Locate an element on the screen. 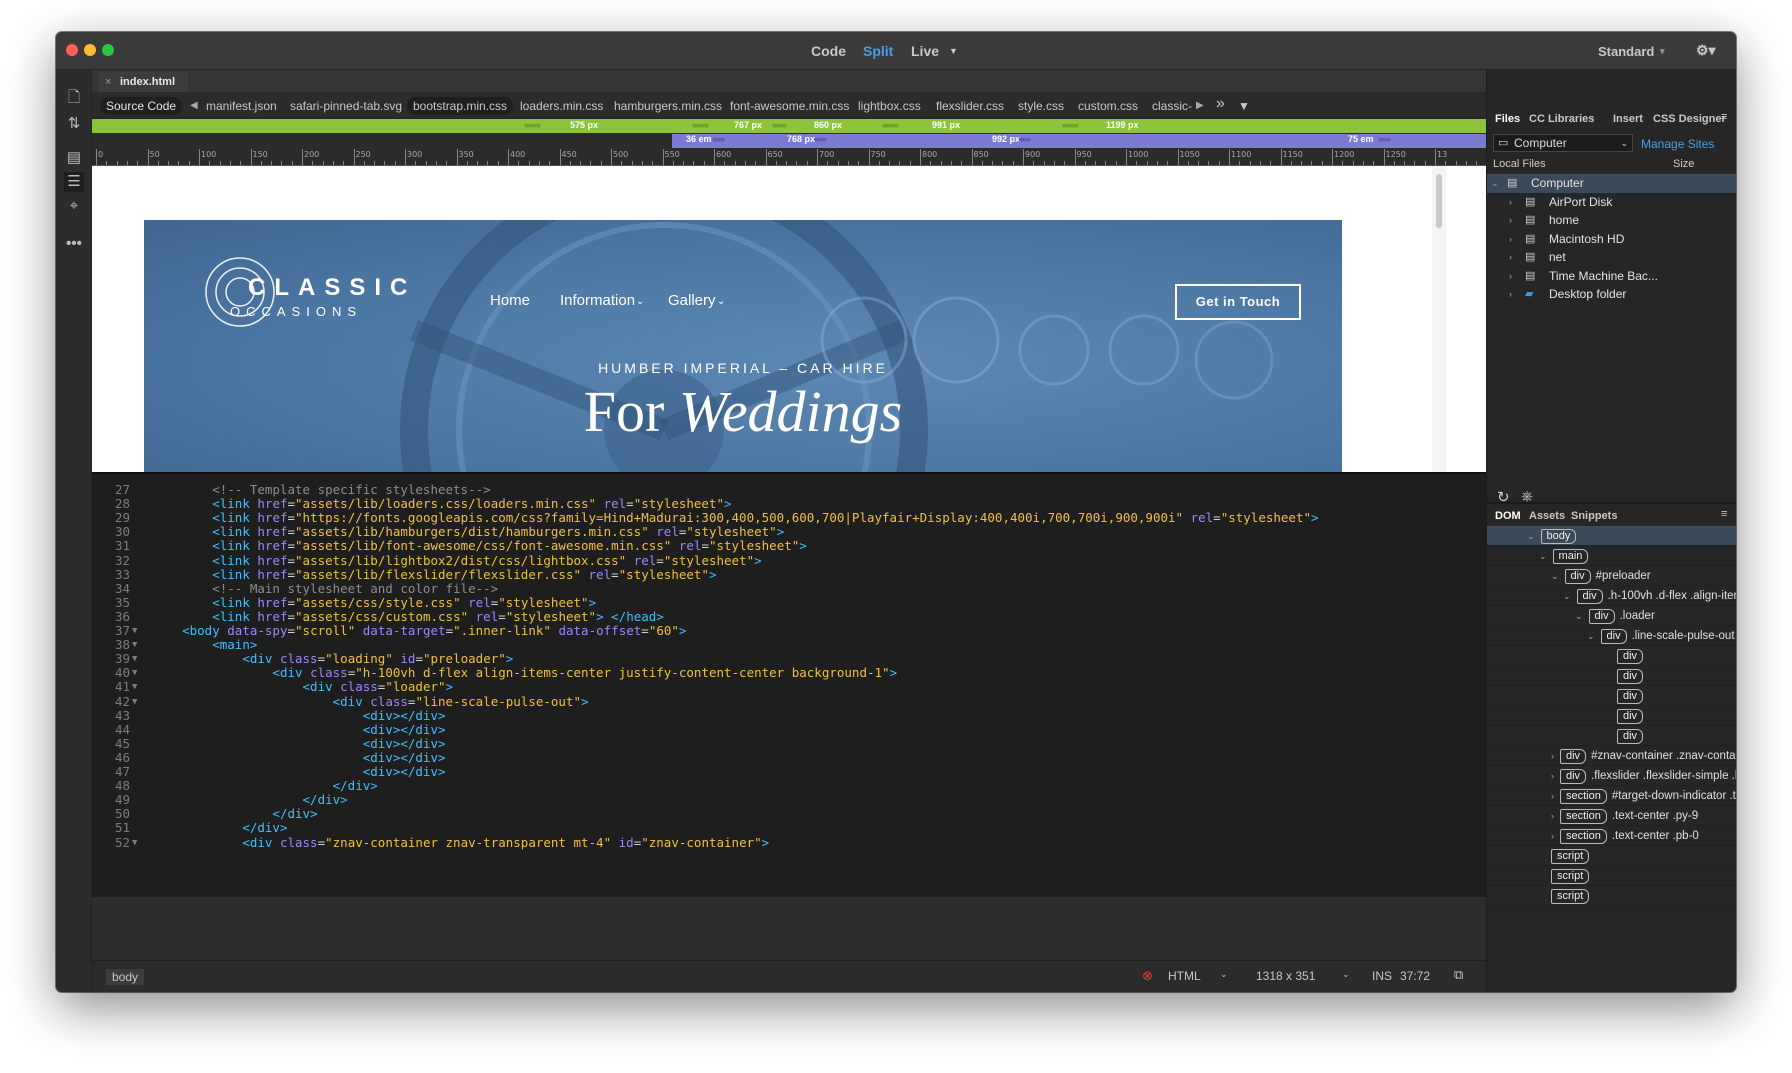 This screenshot has width=1792, height=1073. dom-node: ⌄ div .h-100vh .d-flex .align-items is located at coordinates (1649, 596).